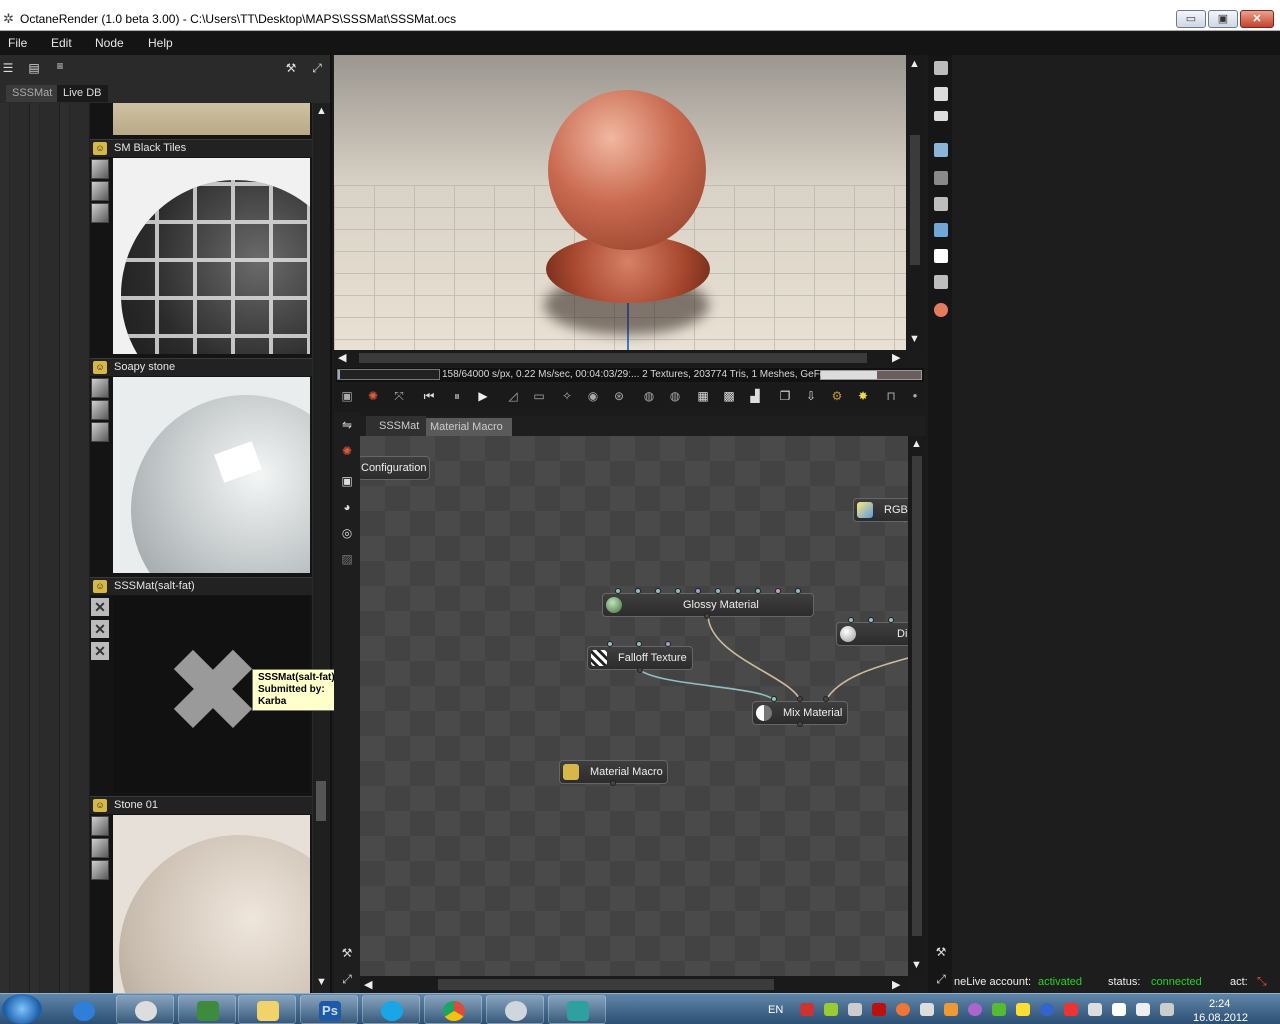  I want to click on tab-sssmat: SSSMat, so click(396, 426).